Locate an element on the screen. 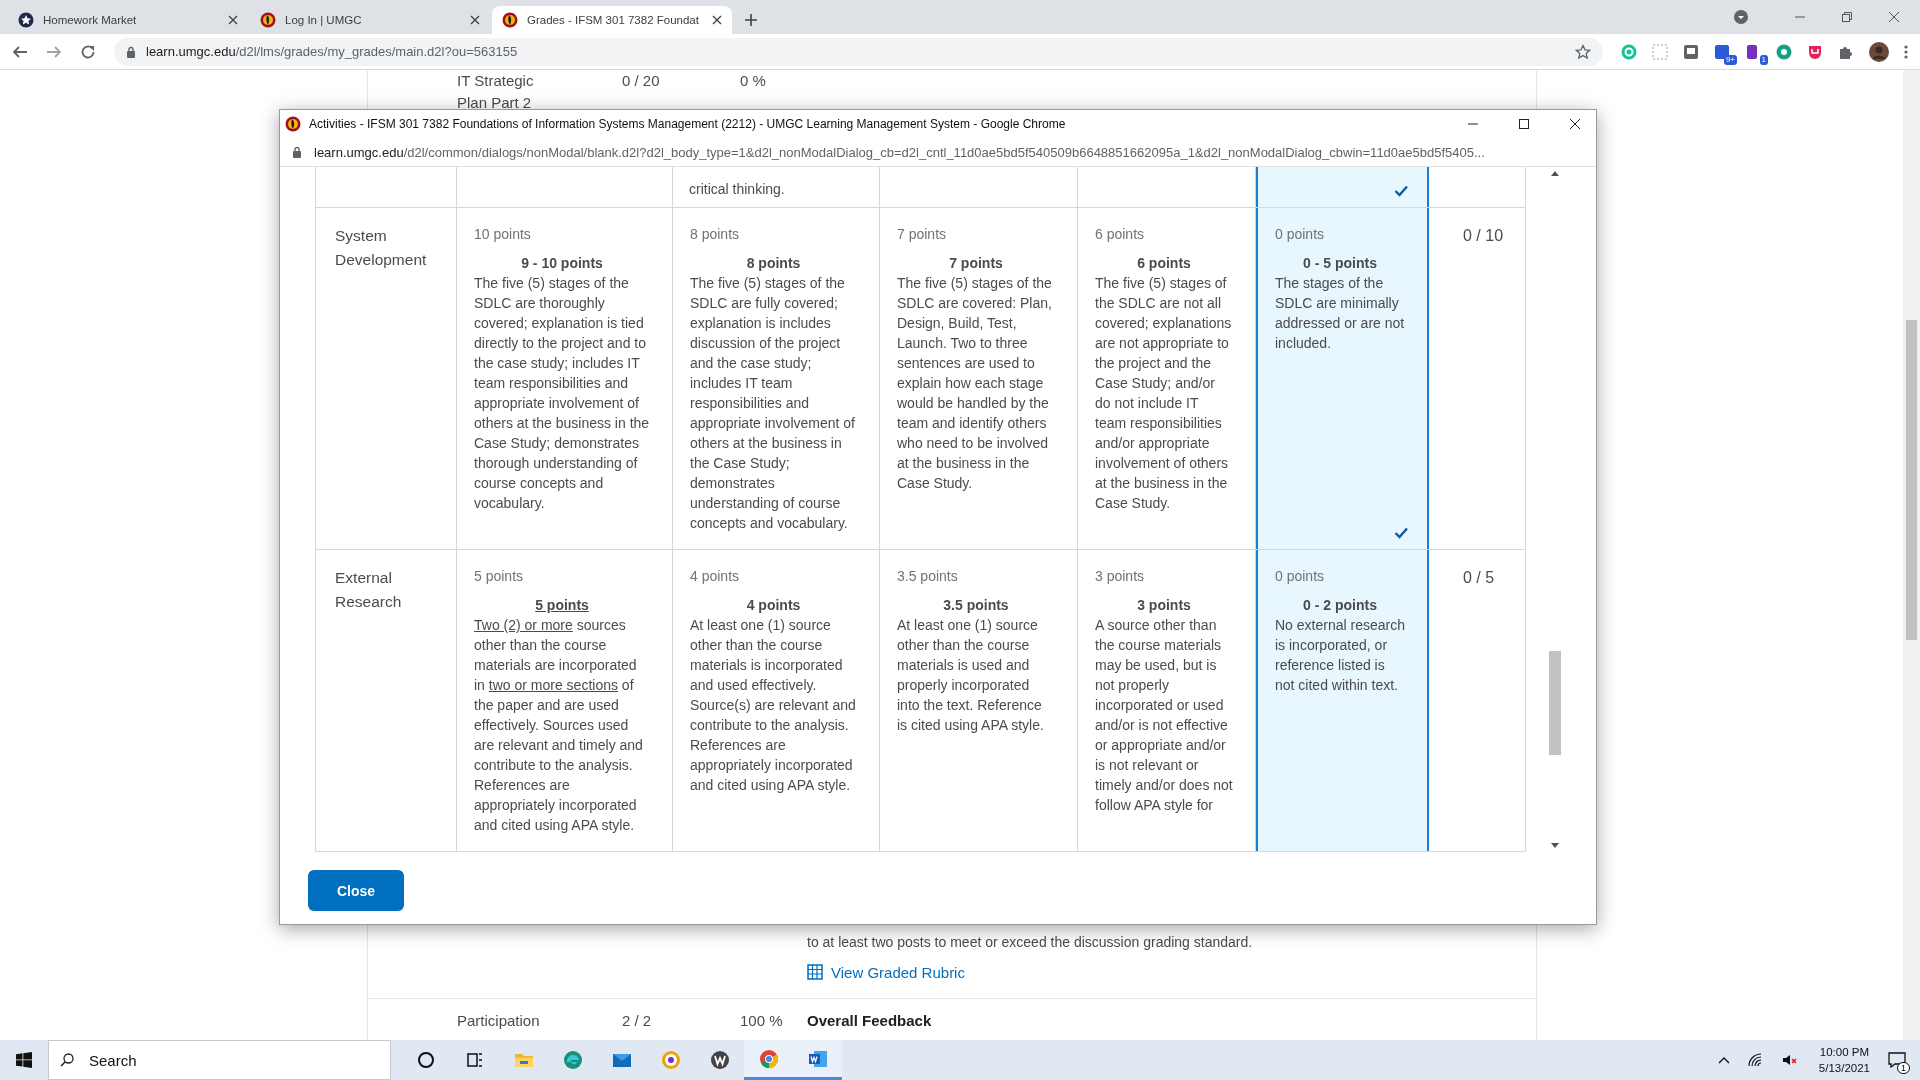  level-heading: 4 points is located at coordinates (773, 605).